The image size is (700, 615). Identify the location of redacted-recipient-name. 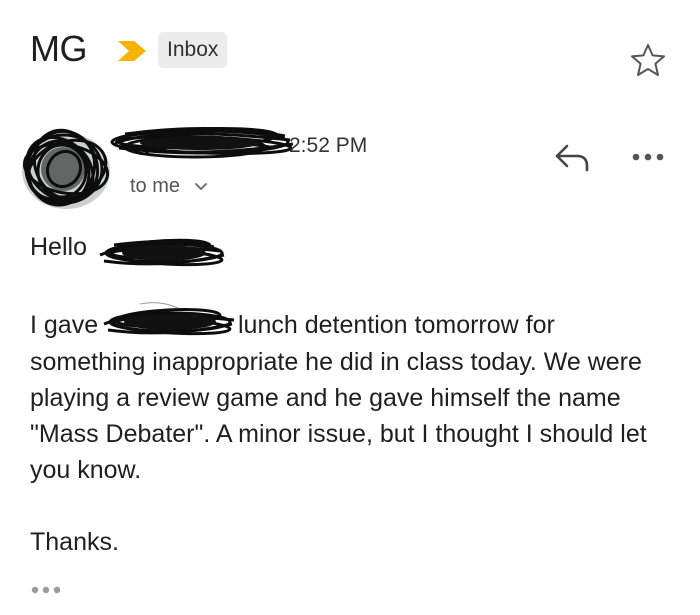
(162, 252).